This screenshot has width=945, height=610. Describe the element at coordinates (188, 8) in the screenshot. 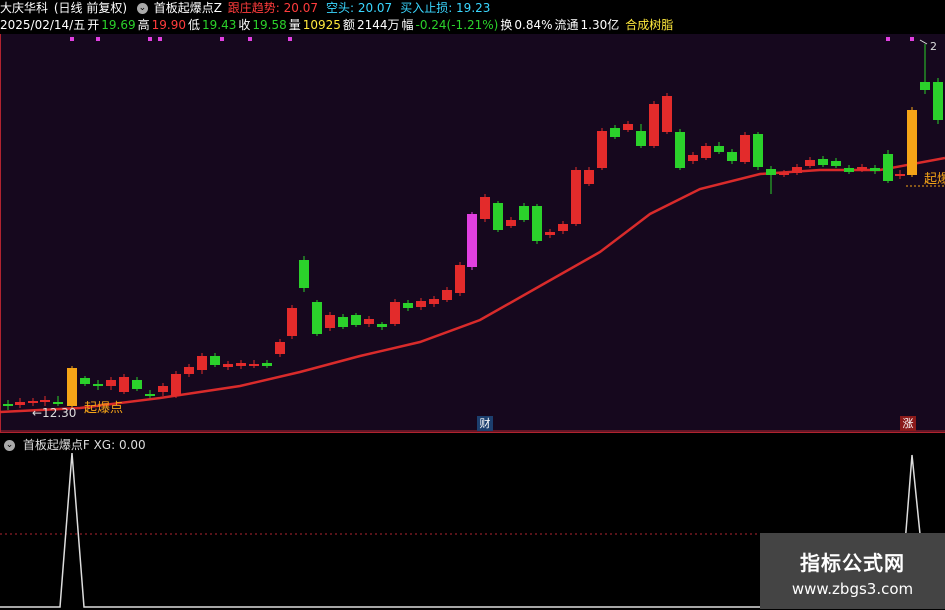

I see `indicator-name: 首板起爆点Z` at that location.